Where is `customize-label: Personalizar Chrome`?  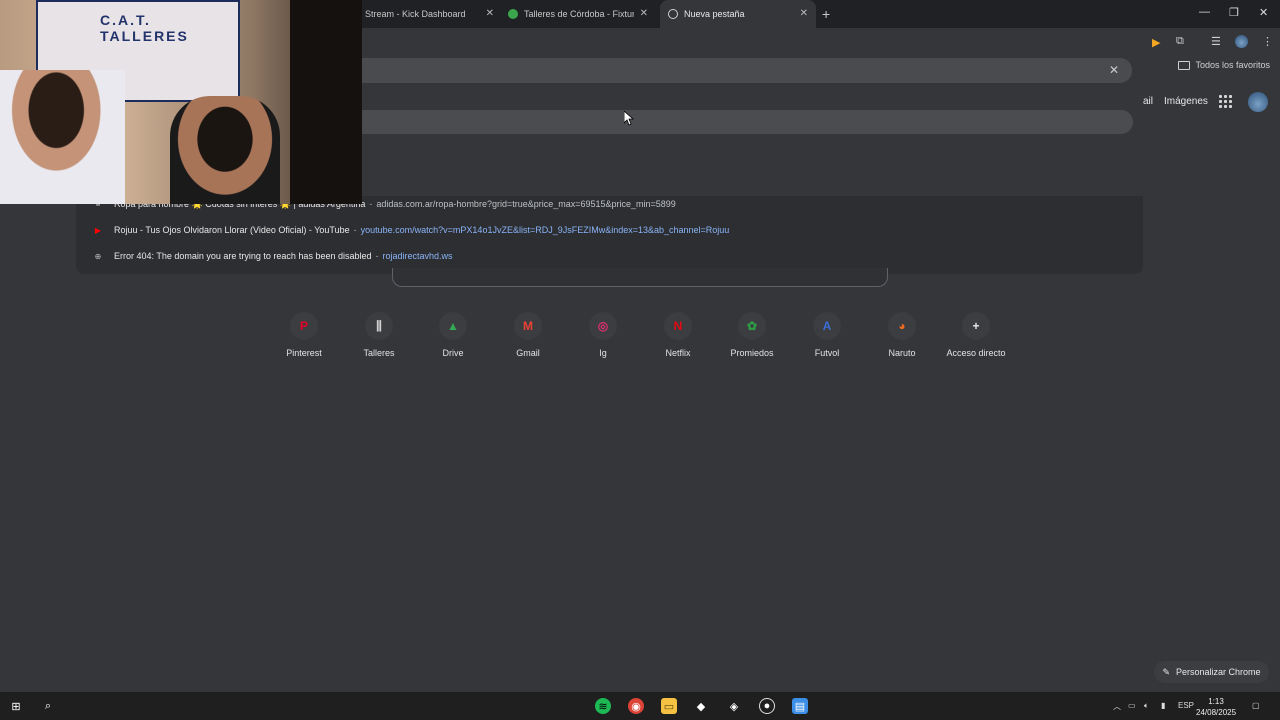 customize-label: Personalizar Chrome is located at coordinates (1218, 672).